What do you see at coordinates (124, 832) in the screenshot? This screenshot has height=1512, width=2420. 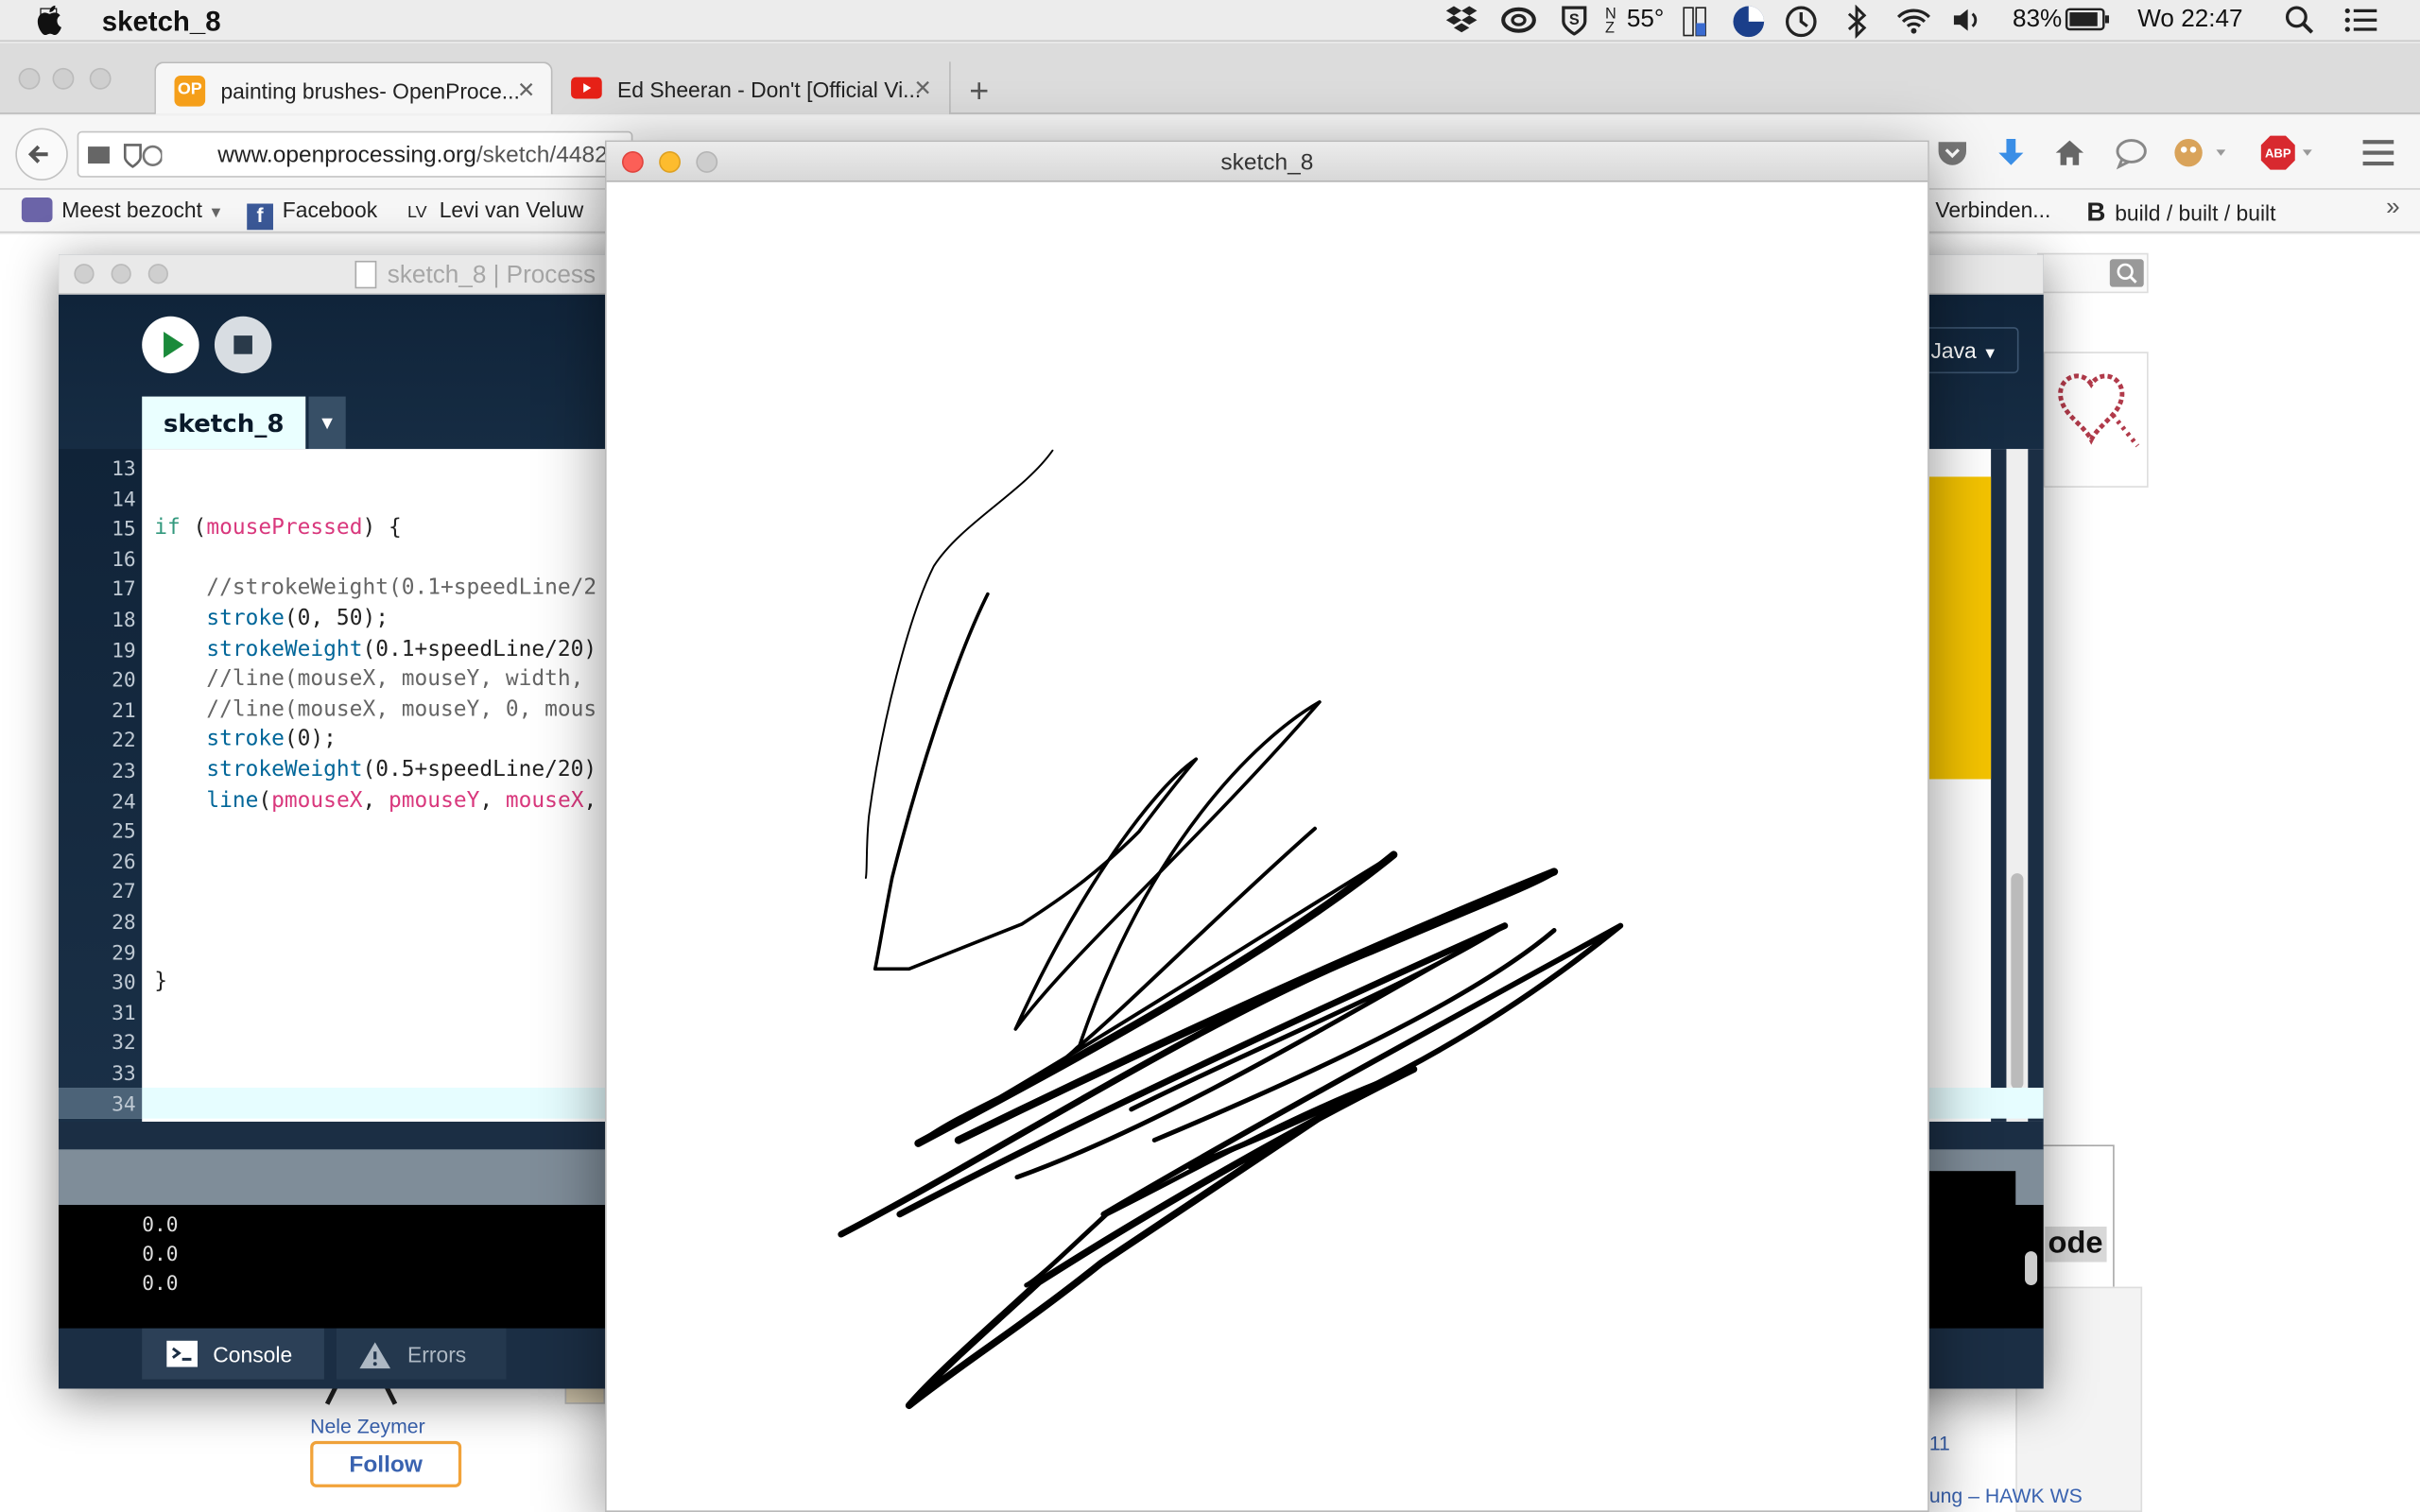 I see `line-number: 25` at bounding box center [124, 832].